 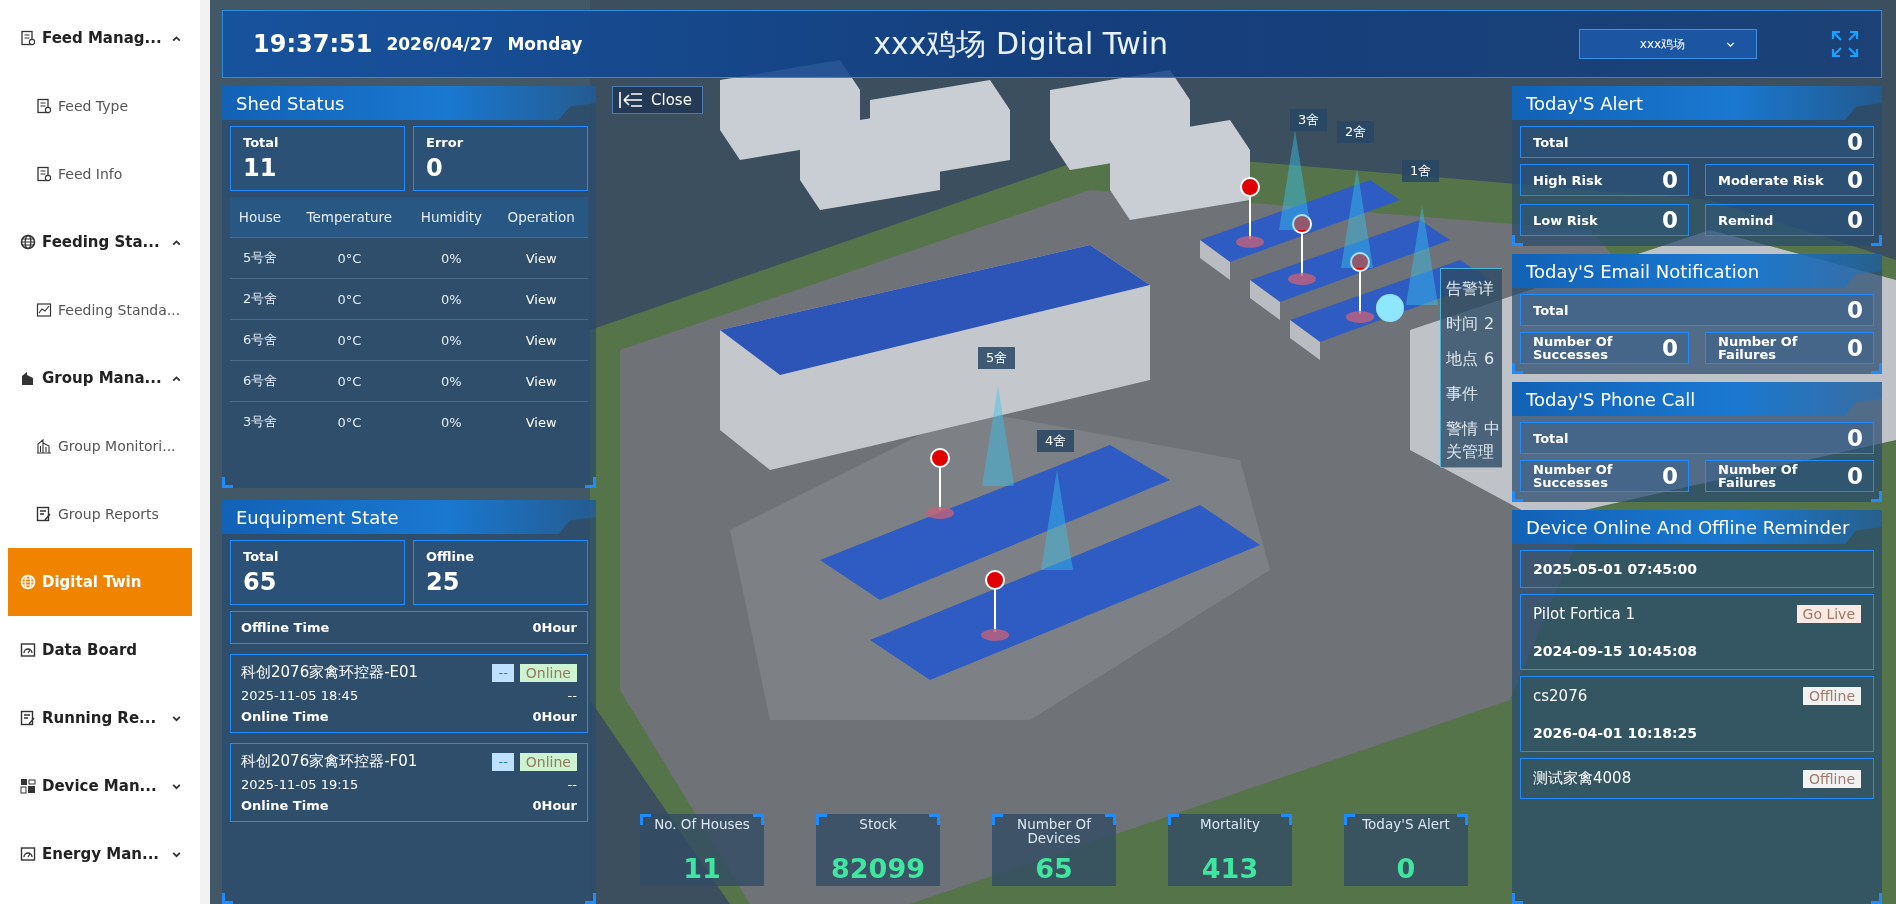 What do you see at coordinates (1489, 359) in the screenshot?
I see `popup-value: 6` at bounding box center [1489, 359].